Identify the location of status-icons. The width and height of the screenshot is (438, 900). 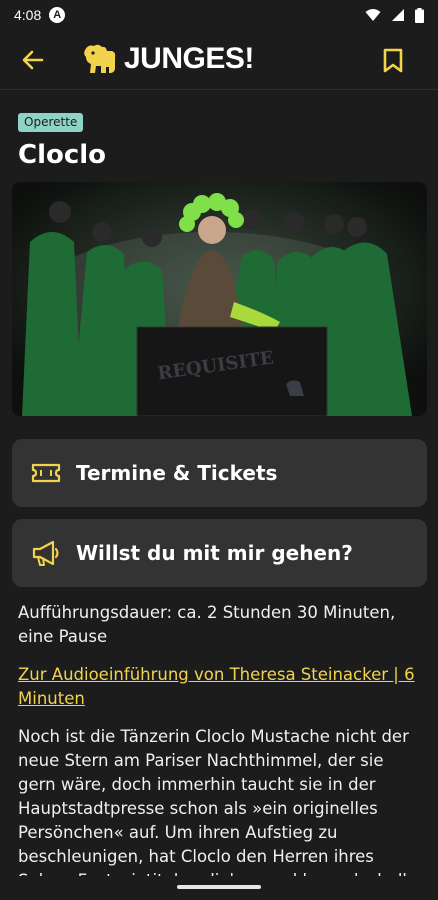
(394, 15).